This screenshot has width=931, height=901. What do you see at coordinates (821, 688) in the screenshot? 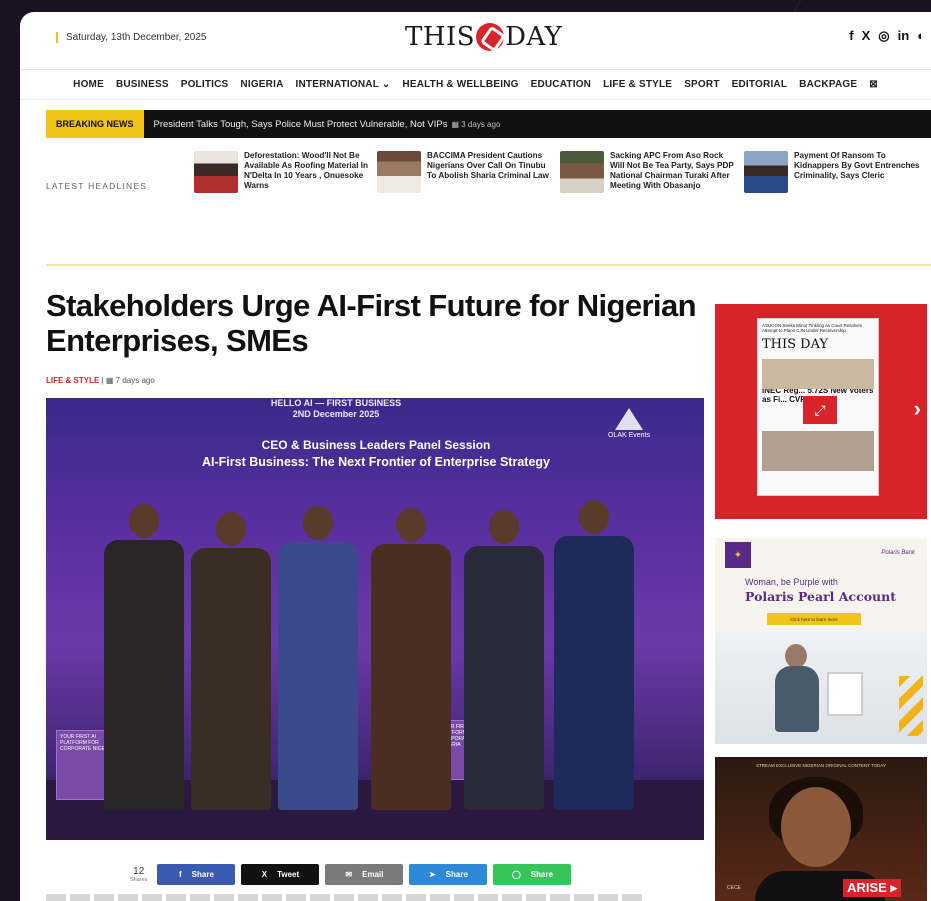
I see `polaris-ad-scene` at bounding box center [821, 688].